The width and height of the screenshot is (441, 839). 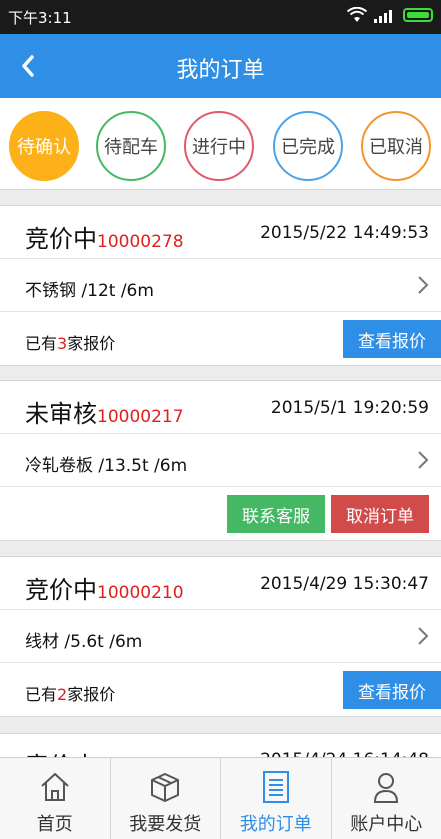 I want to click on filter-cancelled: 已取消, so click(x=396, y=146).